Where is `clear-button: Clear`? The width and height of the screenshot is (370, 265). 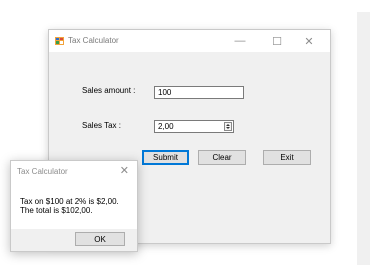 clear-button: Clear is located at coordinates (222, 157).